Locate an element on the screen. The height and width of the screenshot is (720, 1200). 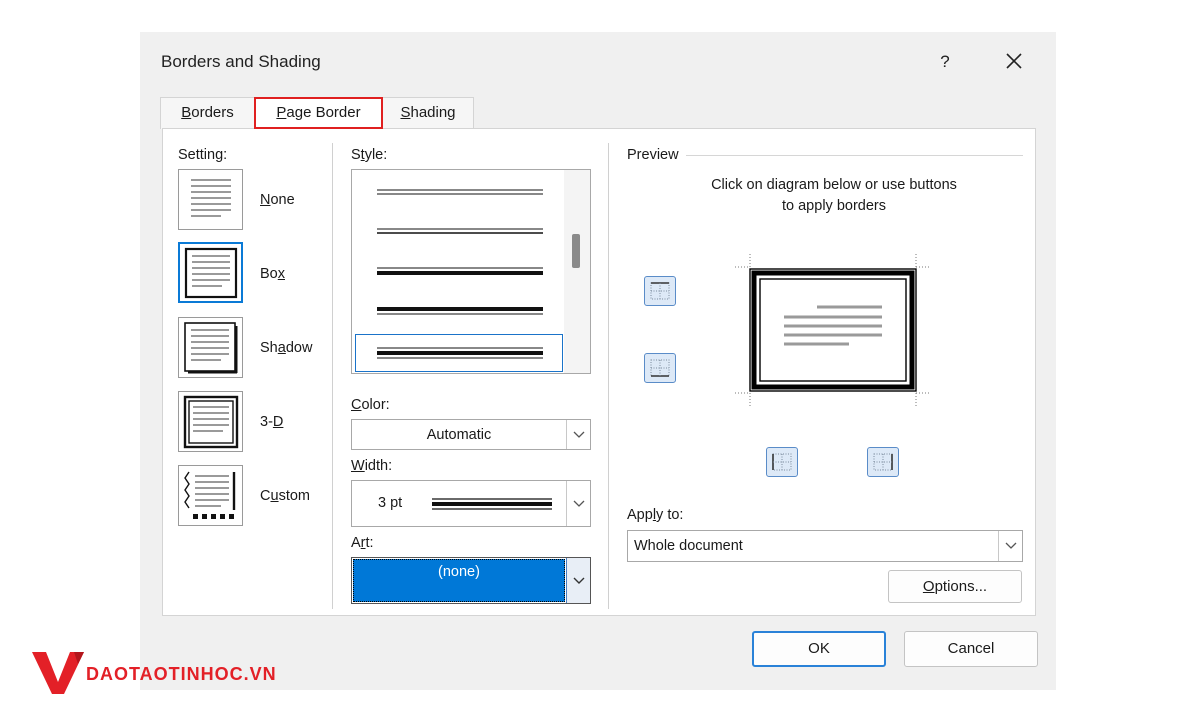
art-label: Art: is located at coordinates (362, 543).